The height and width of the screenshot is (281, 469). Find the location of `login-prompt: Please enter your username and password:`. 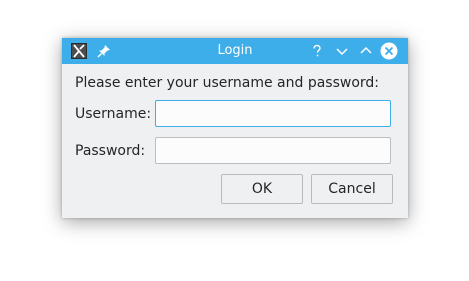

login-prompt: Please enter your username and password: is located at coordinates (227, 83).